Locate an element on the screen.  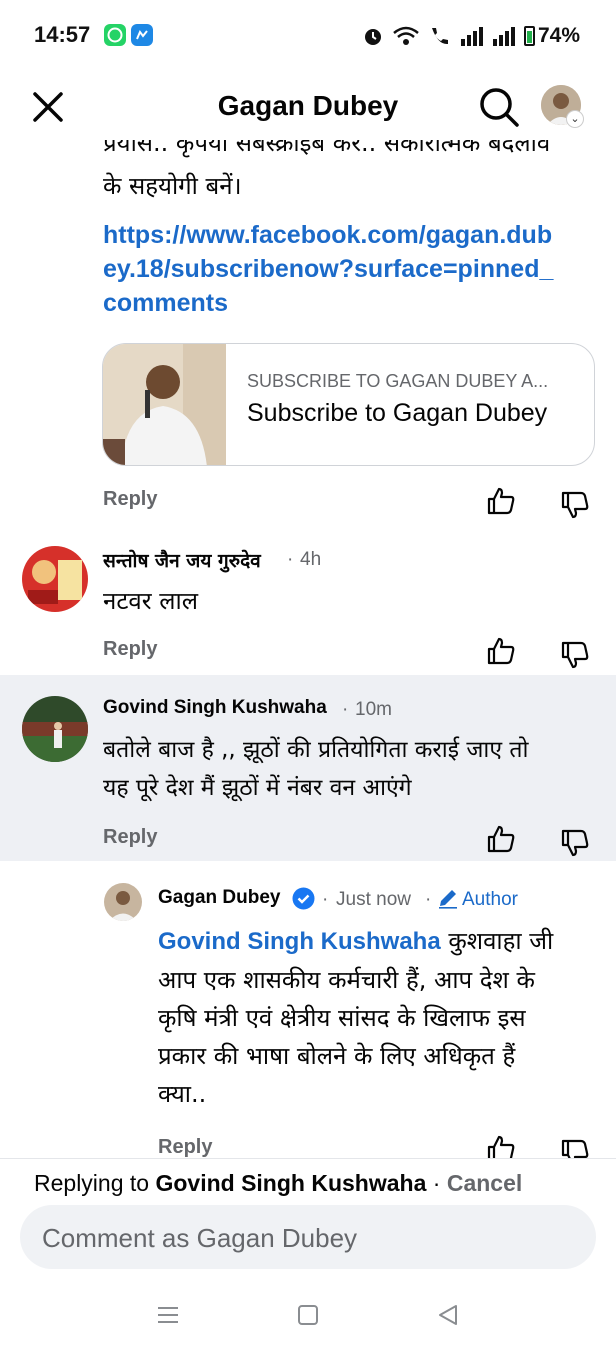
comment-author: सन्तोष जैन जय गुरुदेव is located at coordinates (182, 560).